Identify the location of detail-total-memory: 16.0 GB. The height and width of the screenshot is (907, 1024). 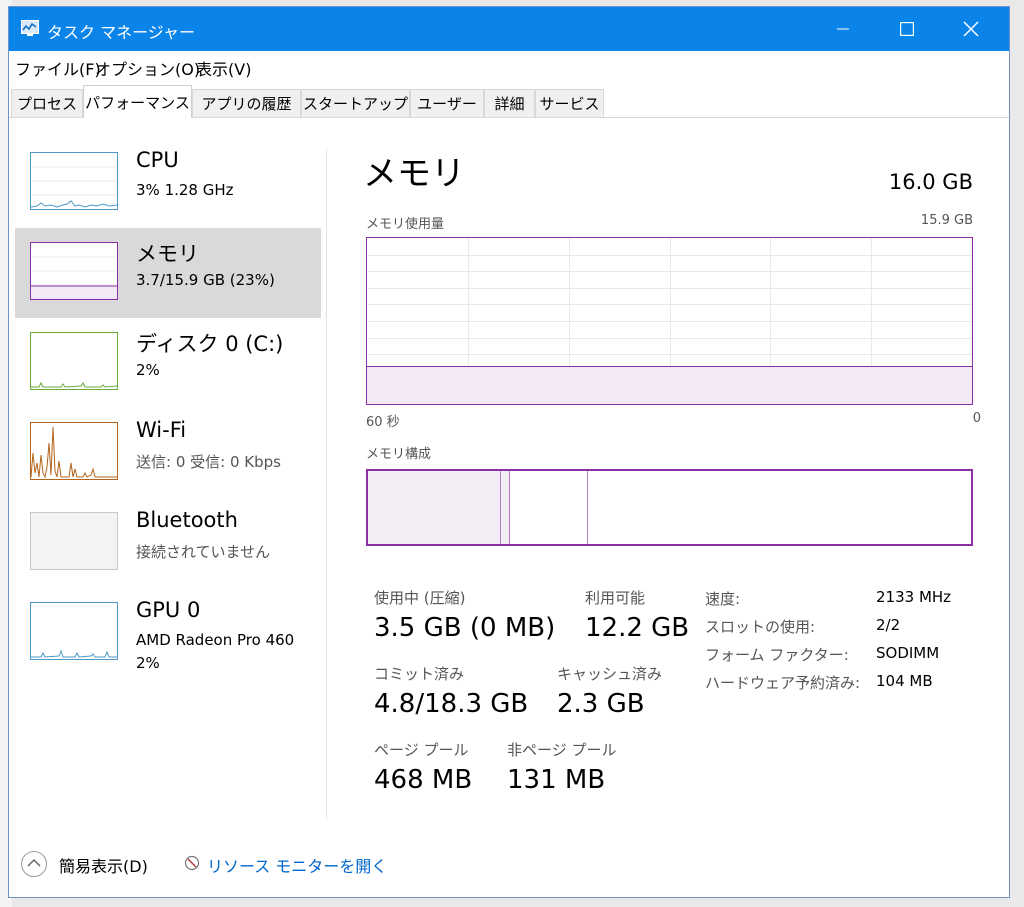
(930, 182).